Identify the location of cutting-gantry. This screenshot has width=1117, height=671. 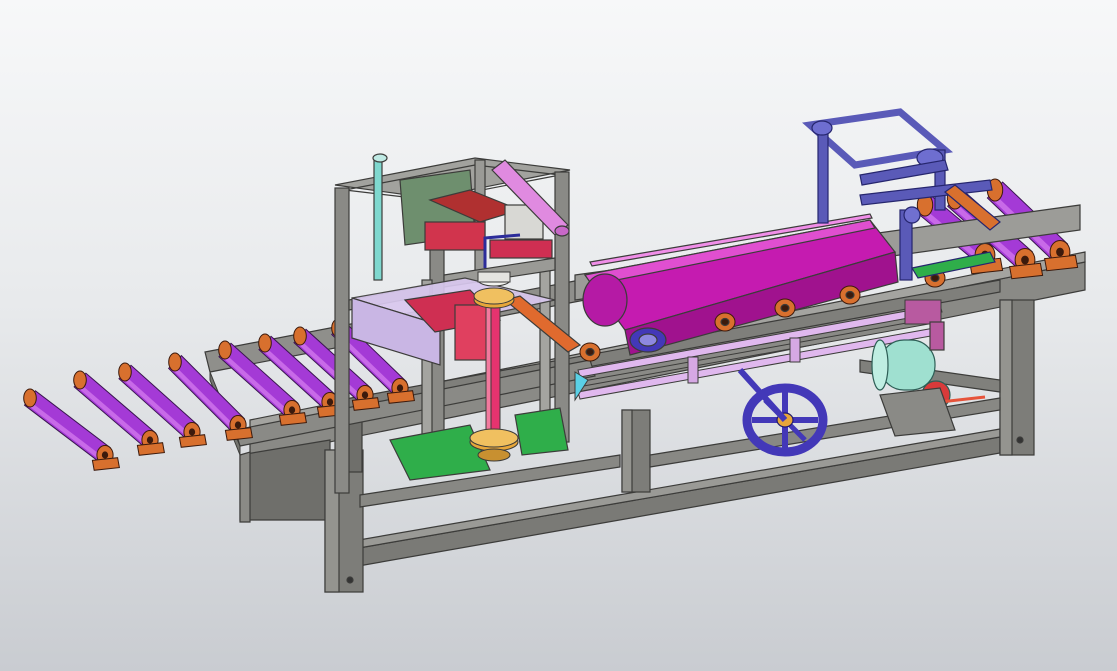
(458, 323).